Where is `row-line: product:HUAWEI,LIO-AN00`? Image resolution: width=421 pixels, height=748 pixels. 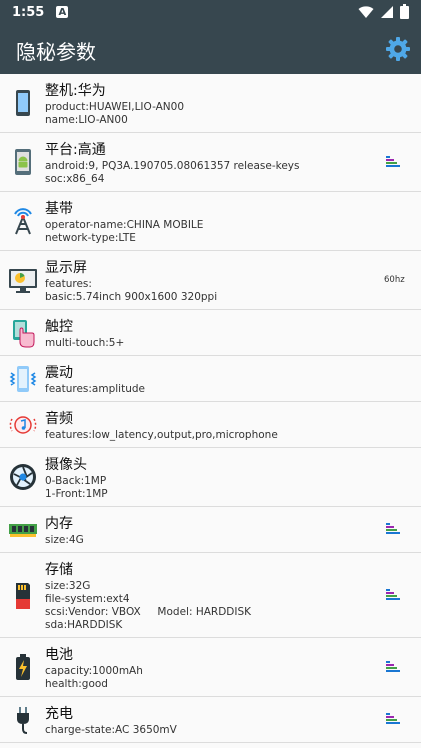 row-line: product:HUAWEI,LIO-AN00 is located at coordinates (115, 107).